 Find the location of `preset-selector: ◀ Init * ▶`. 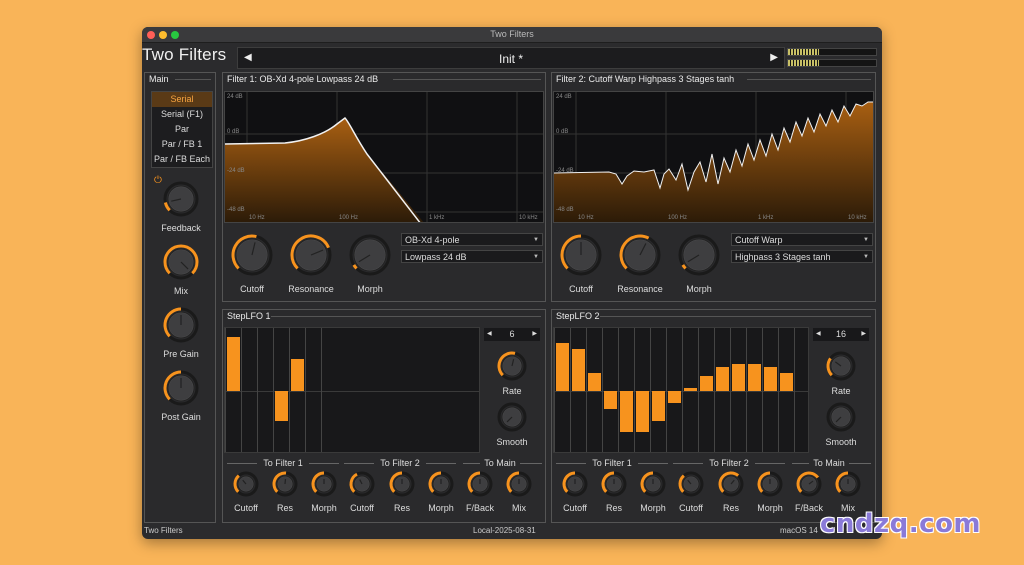

preset-selector: ◀ Init * ▶ is located at coordinates (511, 58).